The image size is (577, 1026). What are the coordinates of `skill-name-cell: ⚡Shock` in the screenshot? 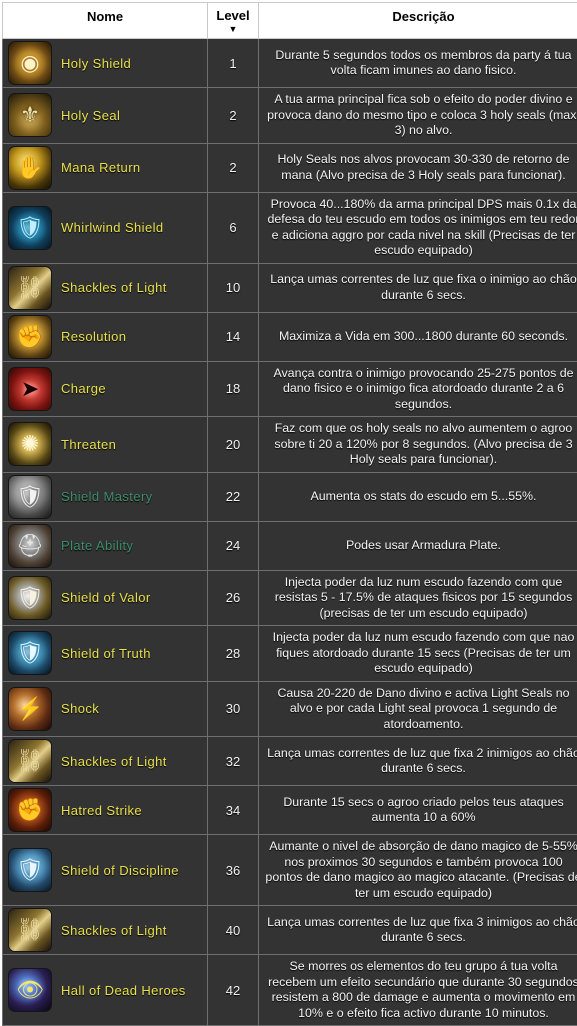 It's located at (105, 709).